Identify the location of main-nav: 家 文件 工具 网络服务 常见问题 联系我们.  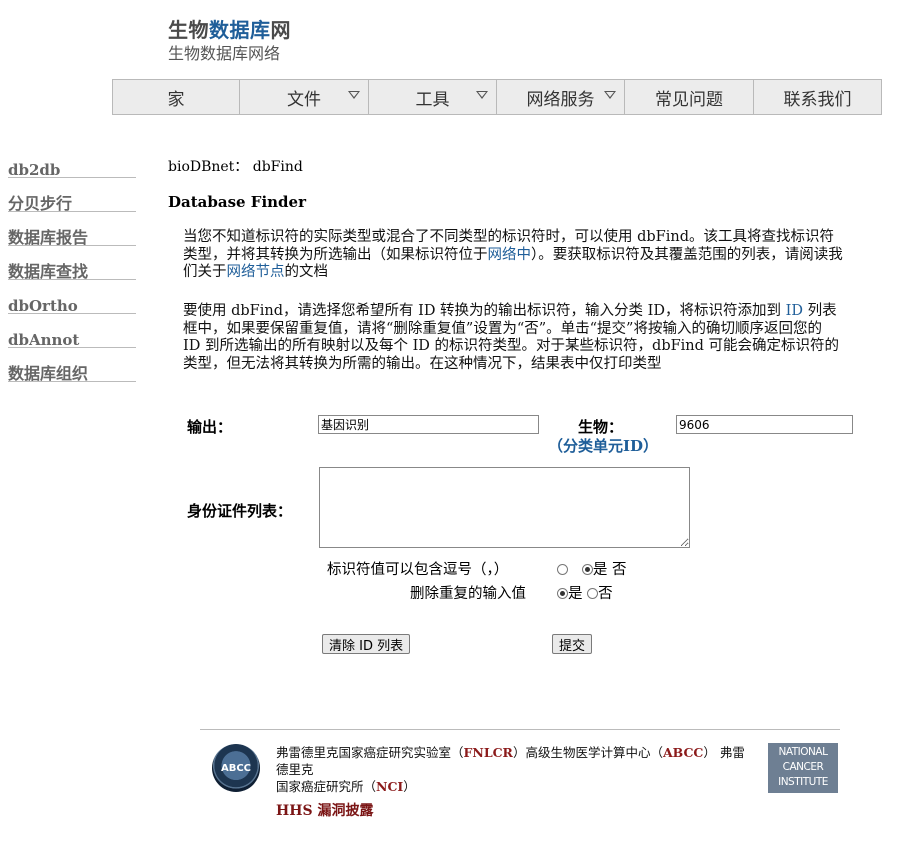
(497, 97).